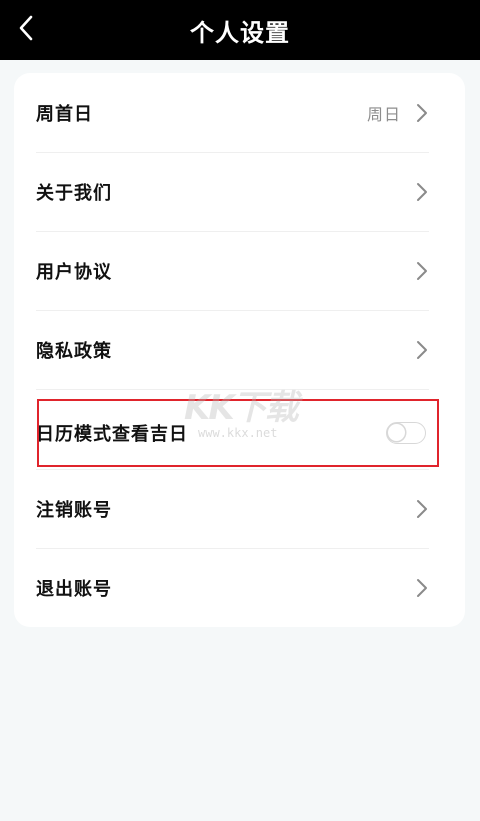 This screenshot has height=821, width=480. I want to click on about-us-label: 关于我们, so click(74, 193).